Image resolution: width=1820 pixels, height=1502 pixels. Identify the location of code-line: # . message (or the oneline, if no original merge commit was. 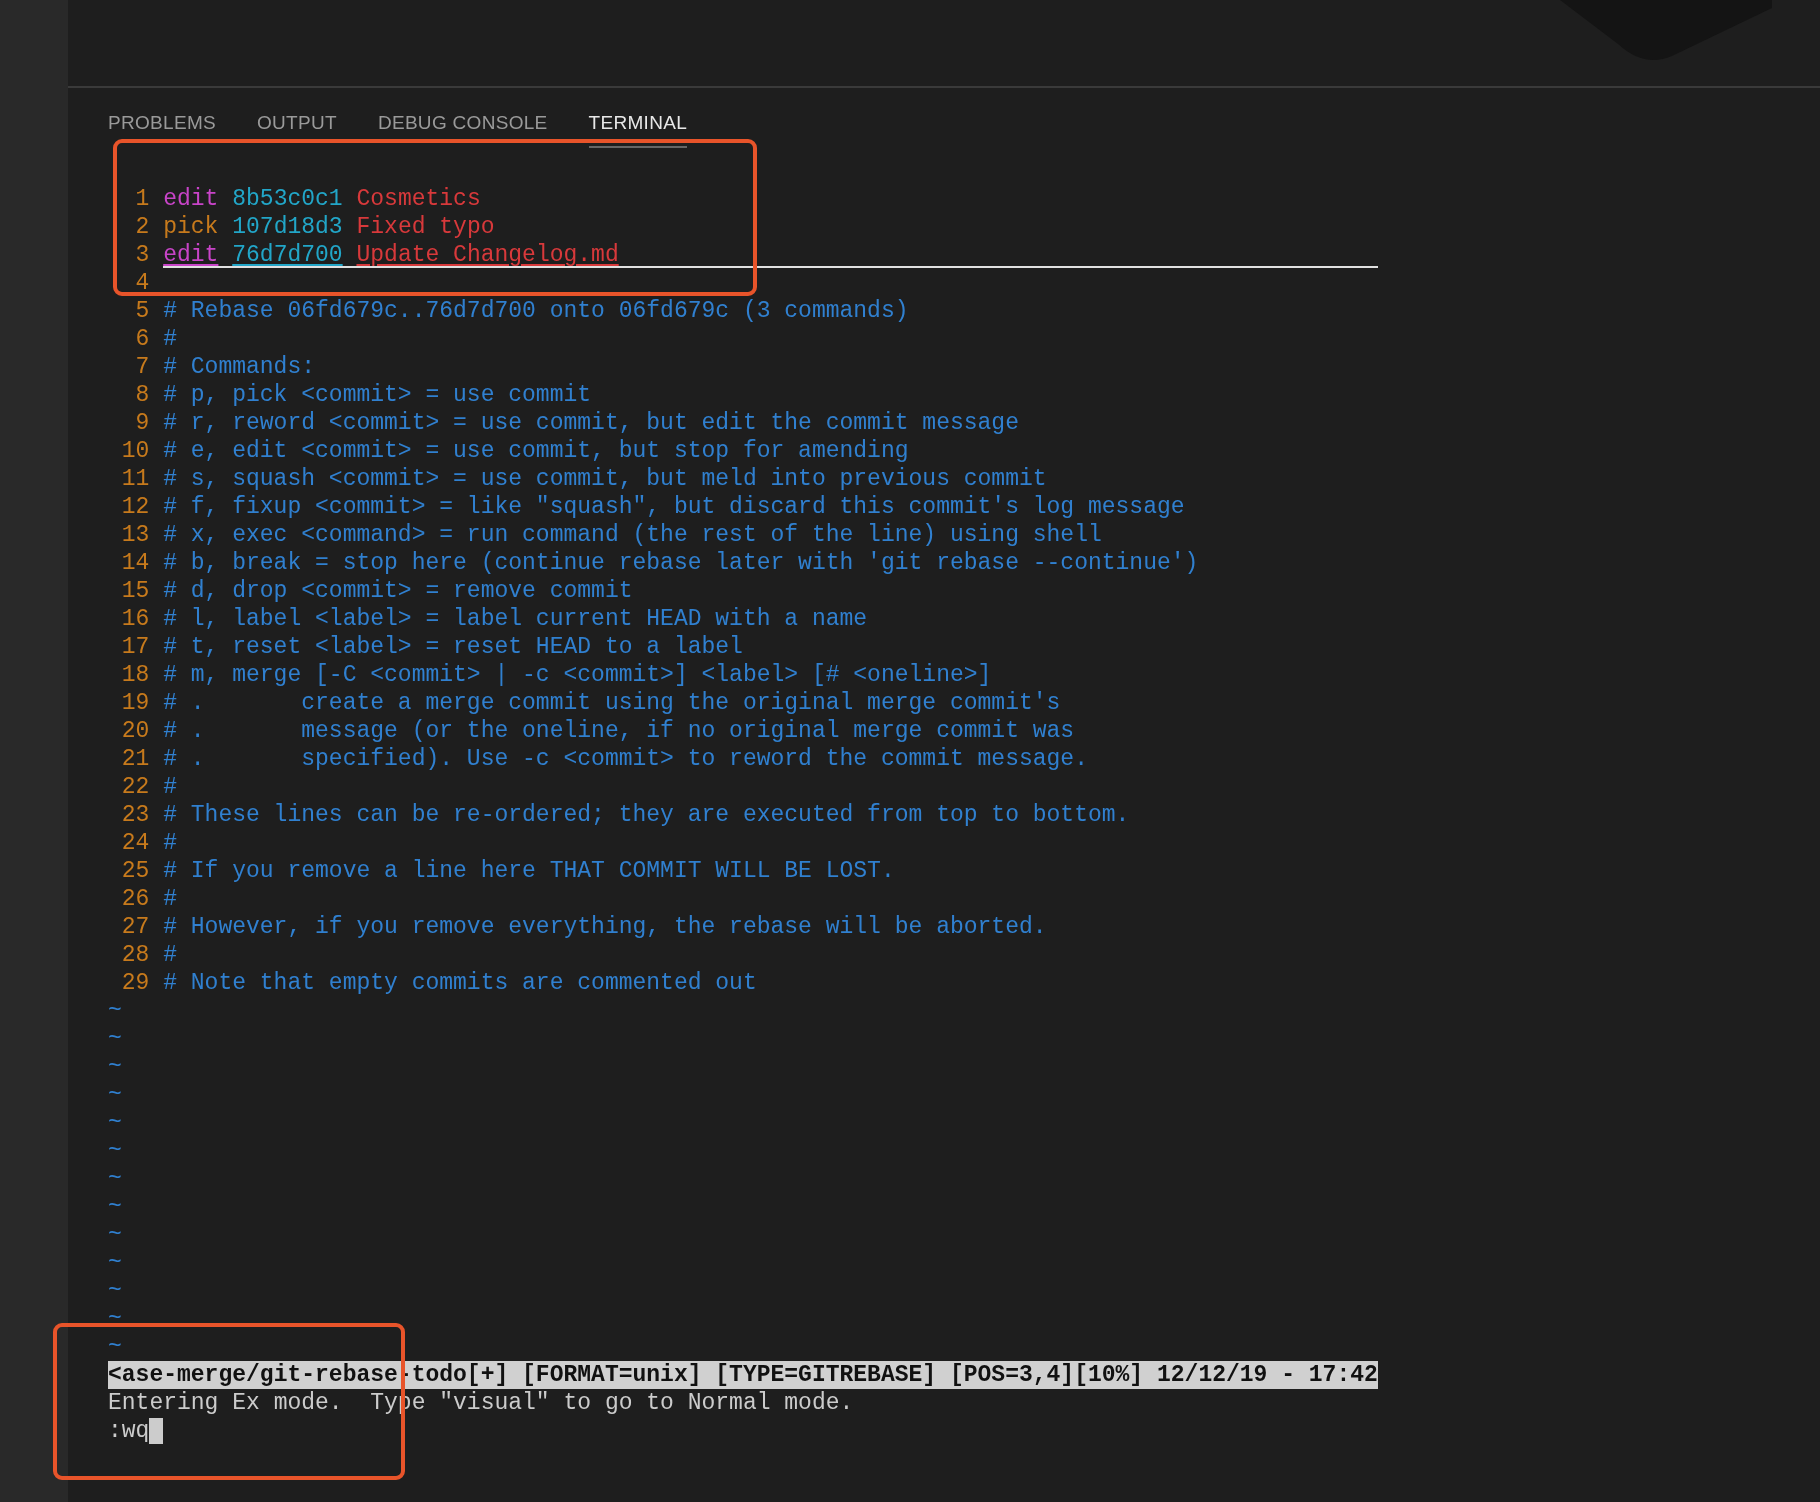
(619, 731).